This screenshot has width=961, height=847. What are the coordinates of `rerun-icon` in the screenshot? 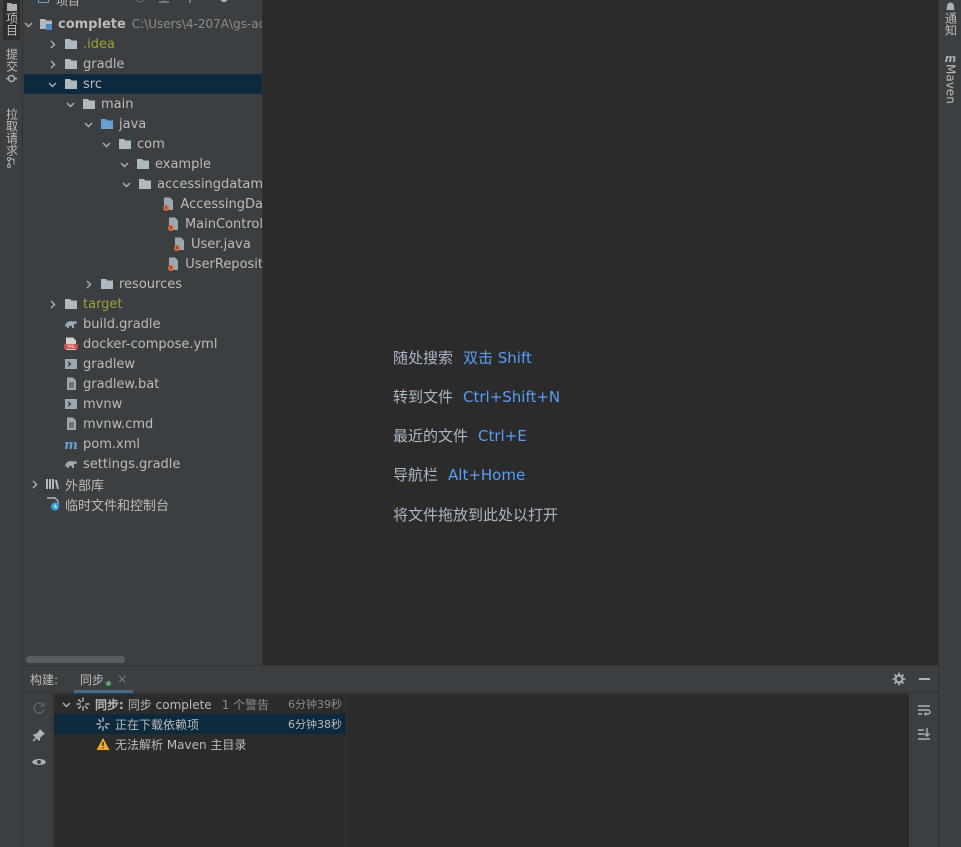 It's located at (39, 708).